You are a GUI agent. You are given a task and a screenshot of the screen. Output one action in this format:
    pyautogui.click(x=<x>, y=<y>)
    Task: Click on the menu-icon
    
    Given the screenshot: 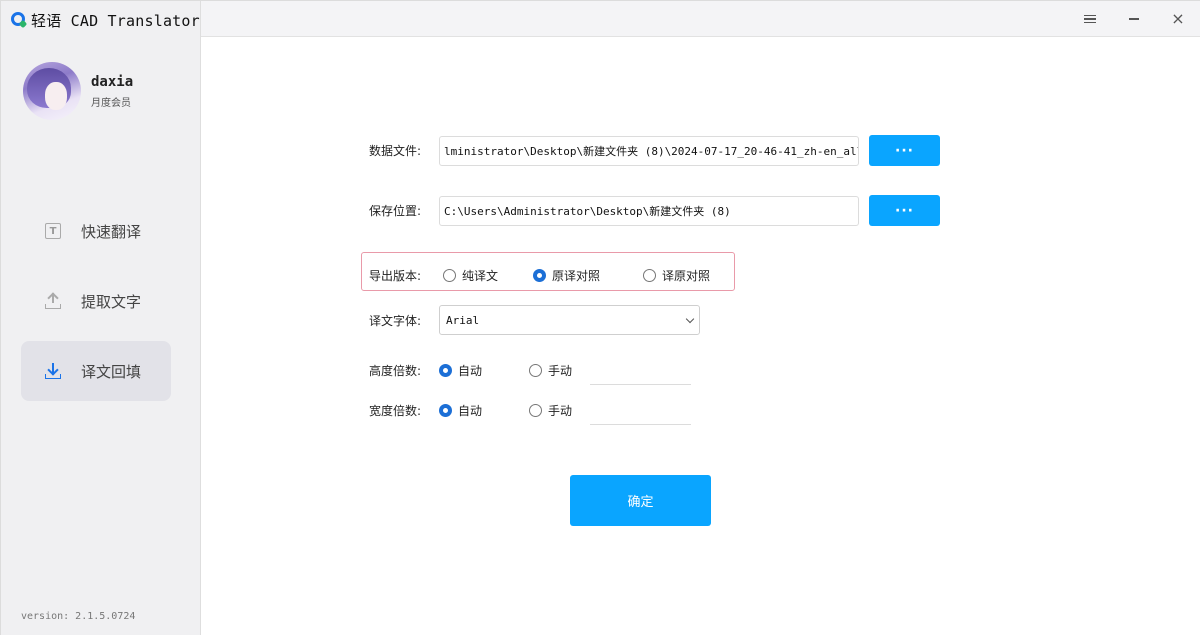 What is the action you would take?
    pyautogui.click(x=1090, y=19)
    